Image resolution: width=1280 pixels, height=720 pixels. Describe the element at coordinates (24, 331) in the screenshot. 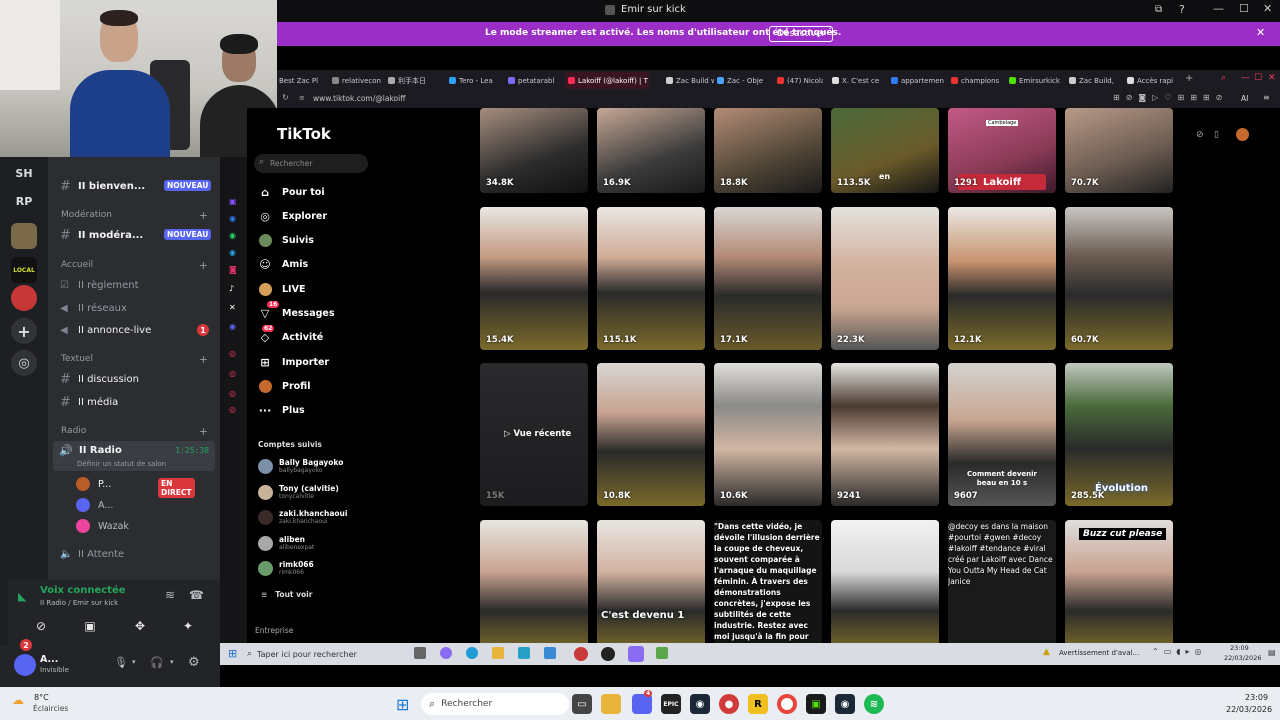

I see `add-server-icon: +` at that location.